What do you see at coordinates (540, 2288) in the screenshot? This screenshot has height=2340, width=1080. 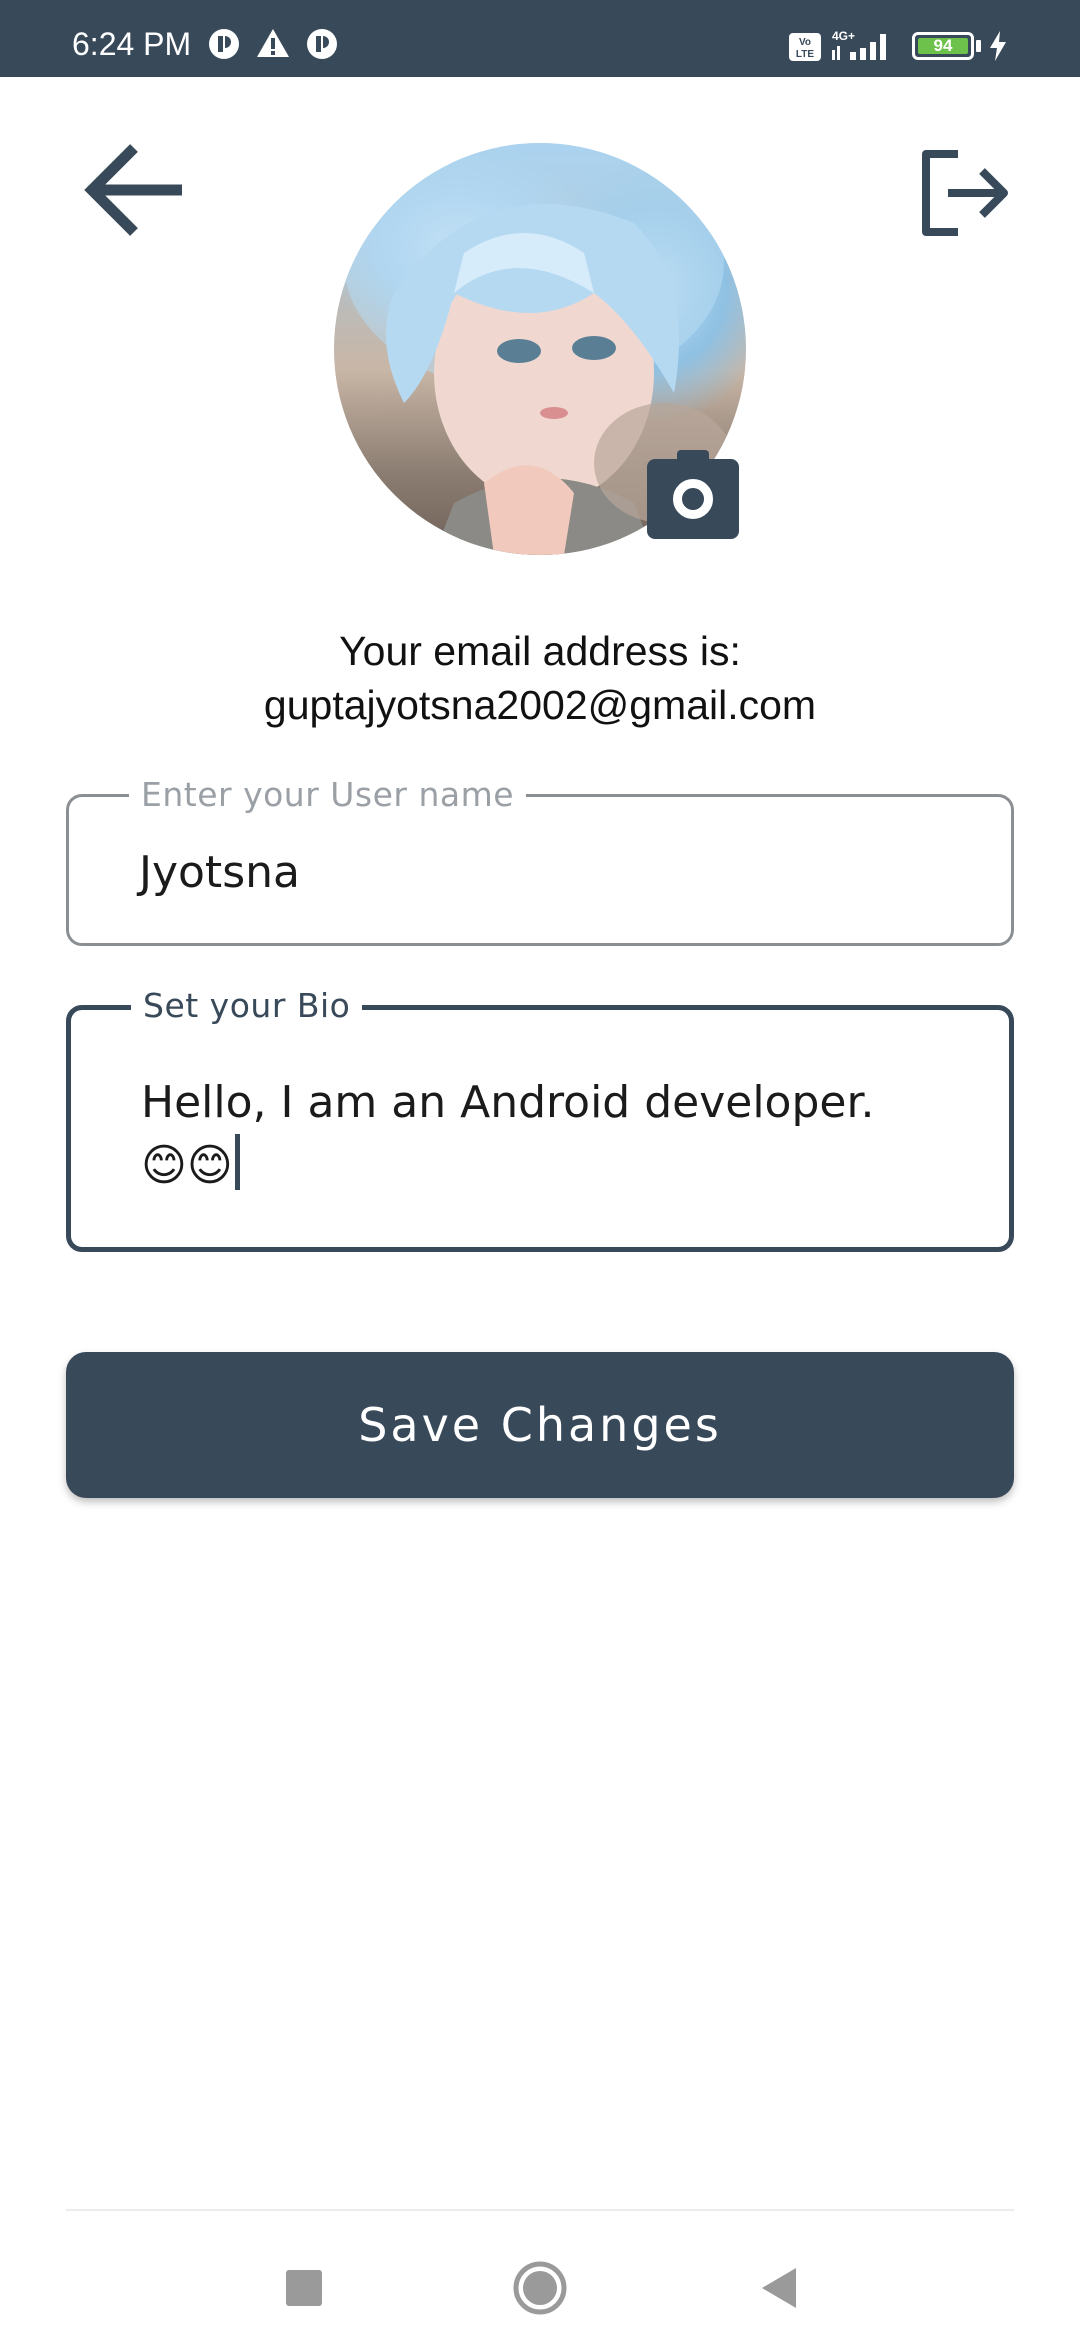 I see `home-icon` at bounding box center [540, 2288].